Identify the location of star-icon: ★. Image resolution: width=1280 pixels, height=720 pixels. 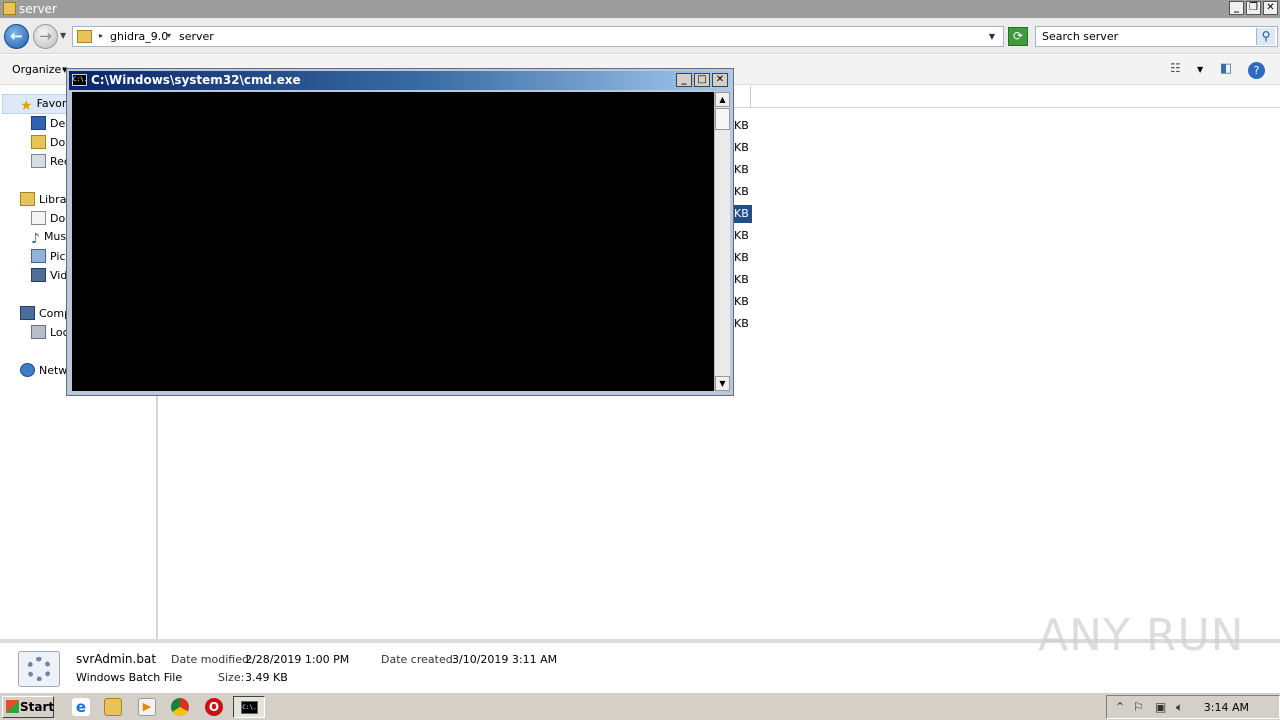
(26, 106).